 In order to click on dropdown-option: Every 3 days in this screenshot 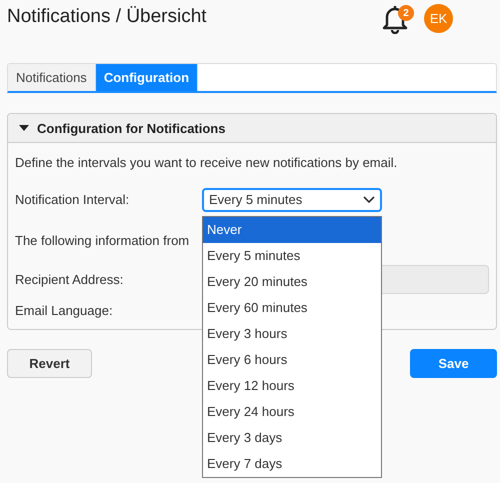, I will do `click(292, 437)`.